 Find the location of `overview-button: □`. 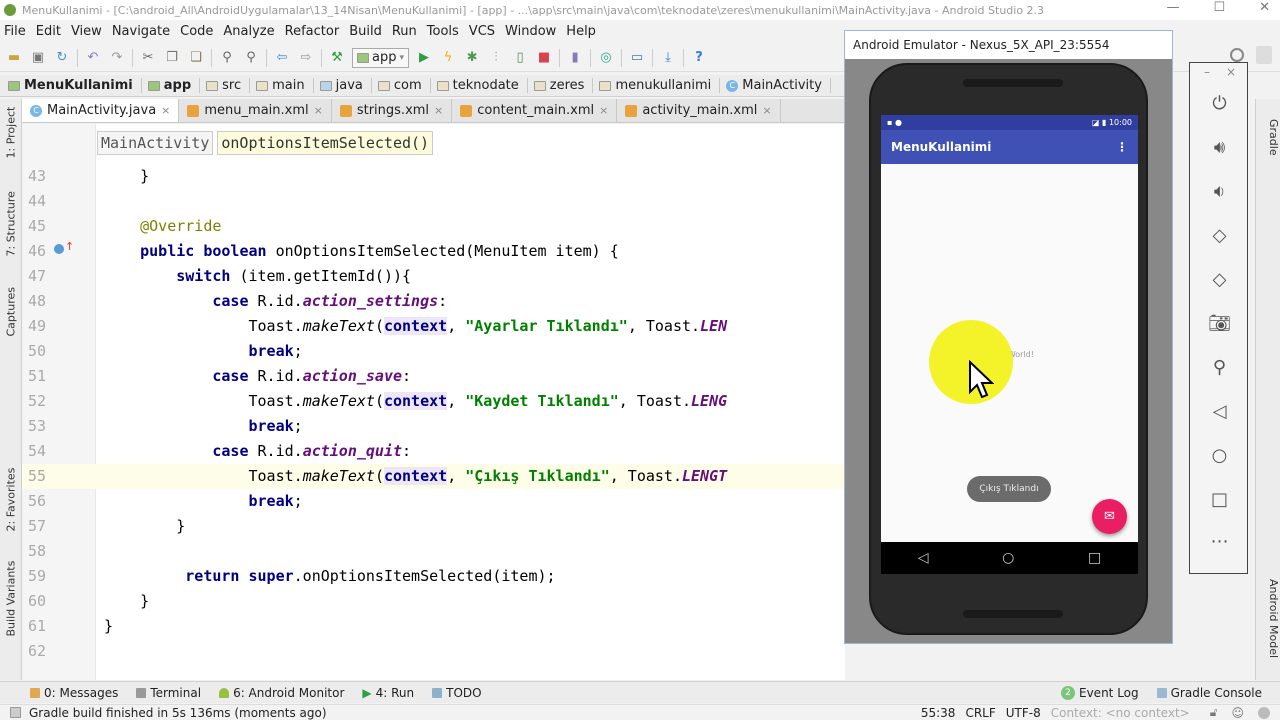

overview-button: □ is located at coordinates (1219, 499).